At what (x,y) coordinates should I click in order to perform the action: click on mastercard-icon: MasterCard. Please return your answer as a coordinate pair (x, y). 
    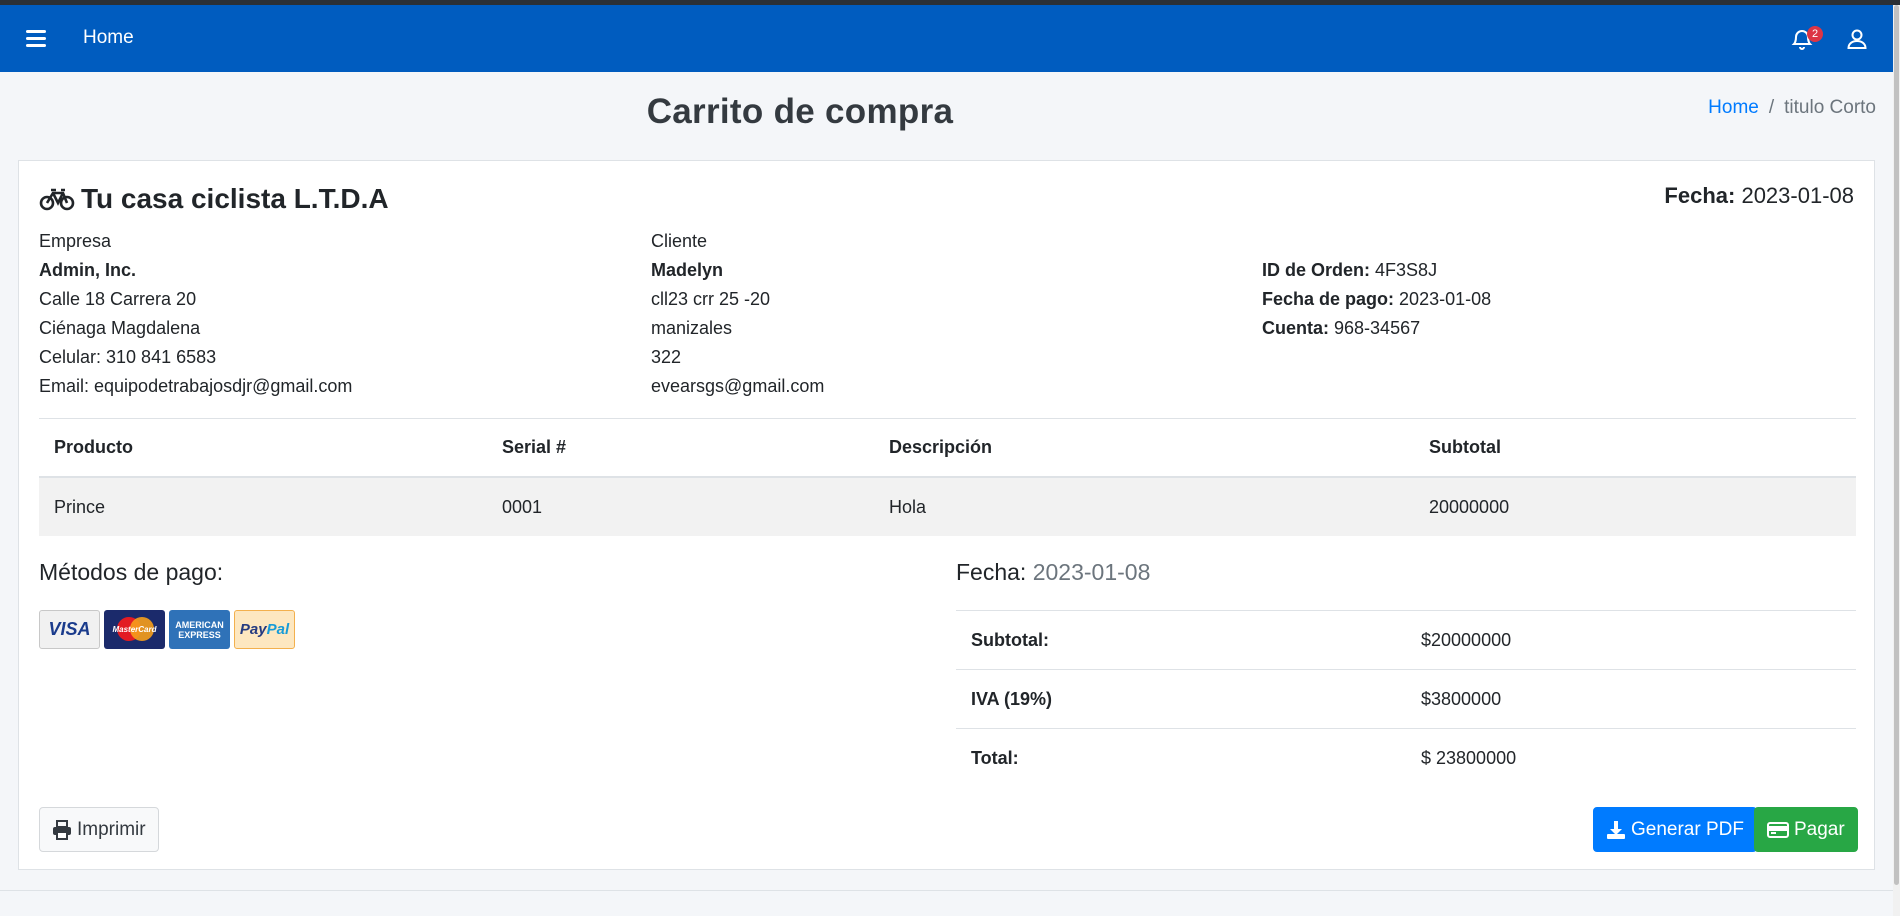
    Looking at the image, I should click on (134, 629).